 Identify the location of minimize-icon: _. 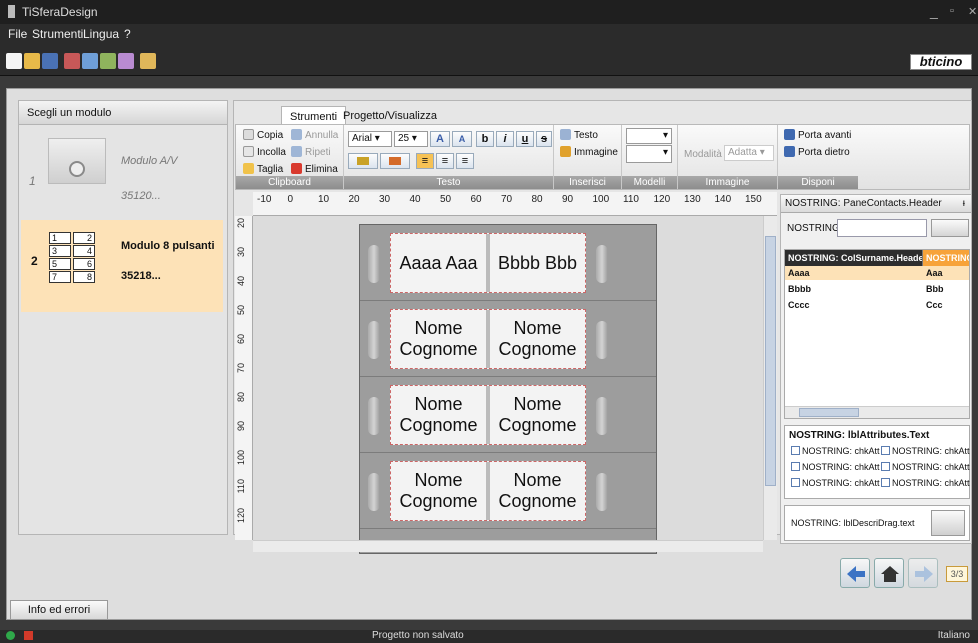
(934, 11).